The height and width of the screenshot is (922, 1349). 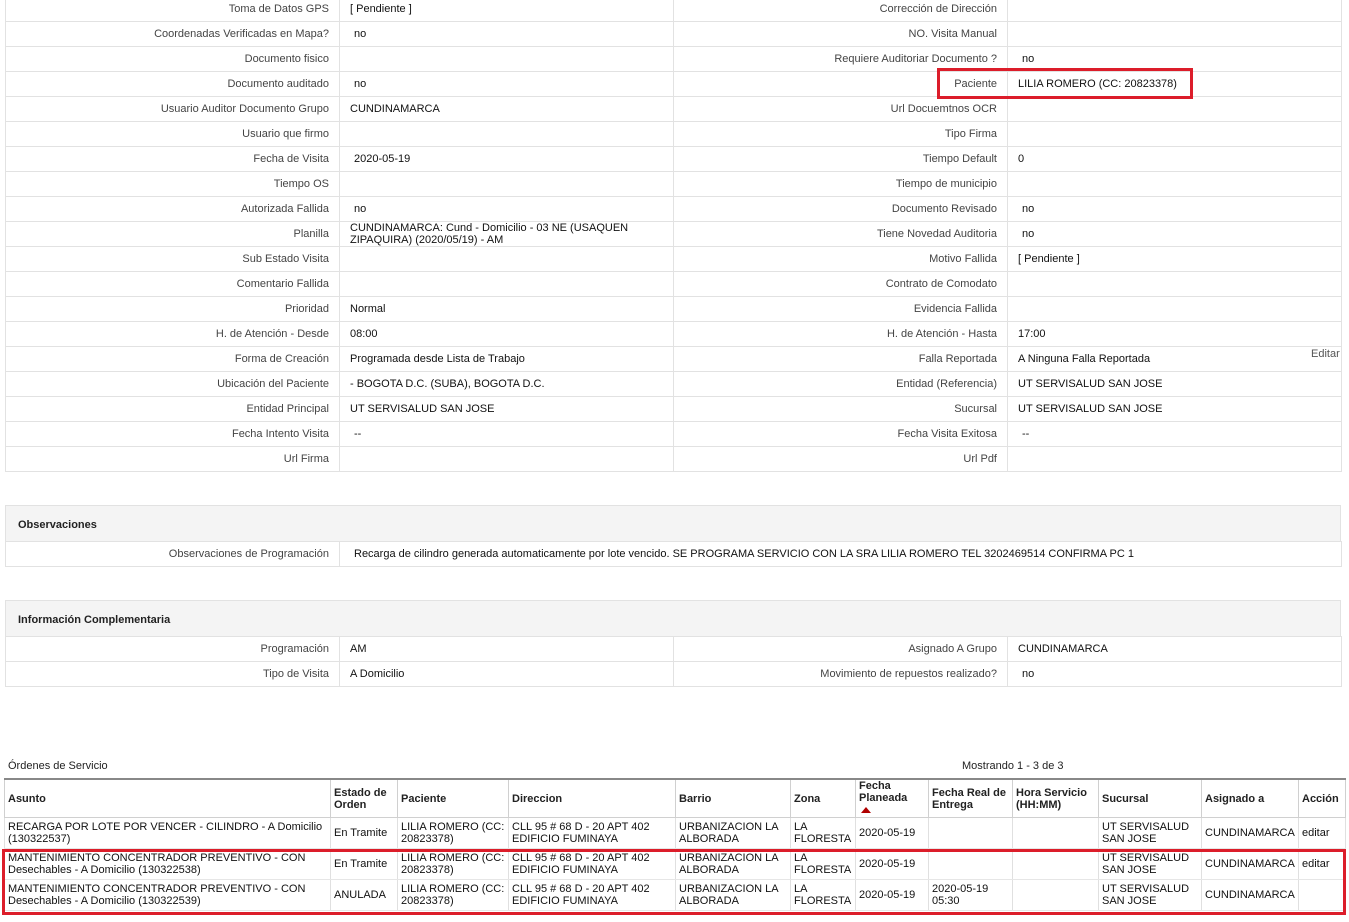 I want to click on column-header-label: Direccion, so click(x=537, y=798).